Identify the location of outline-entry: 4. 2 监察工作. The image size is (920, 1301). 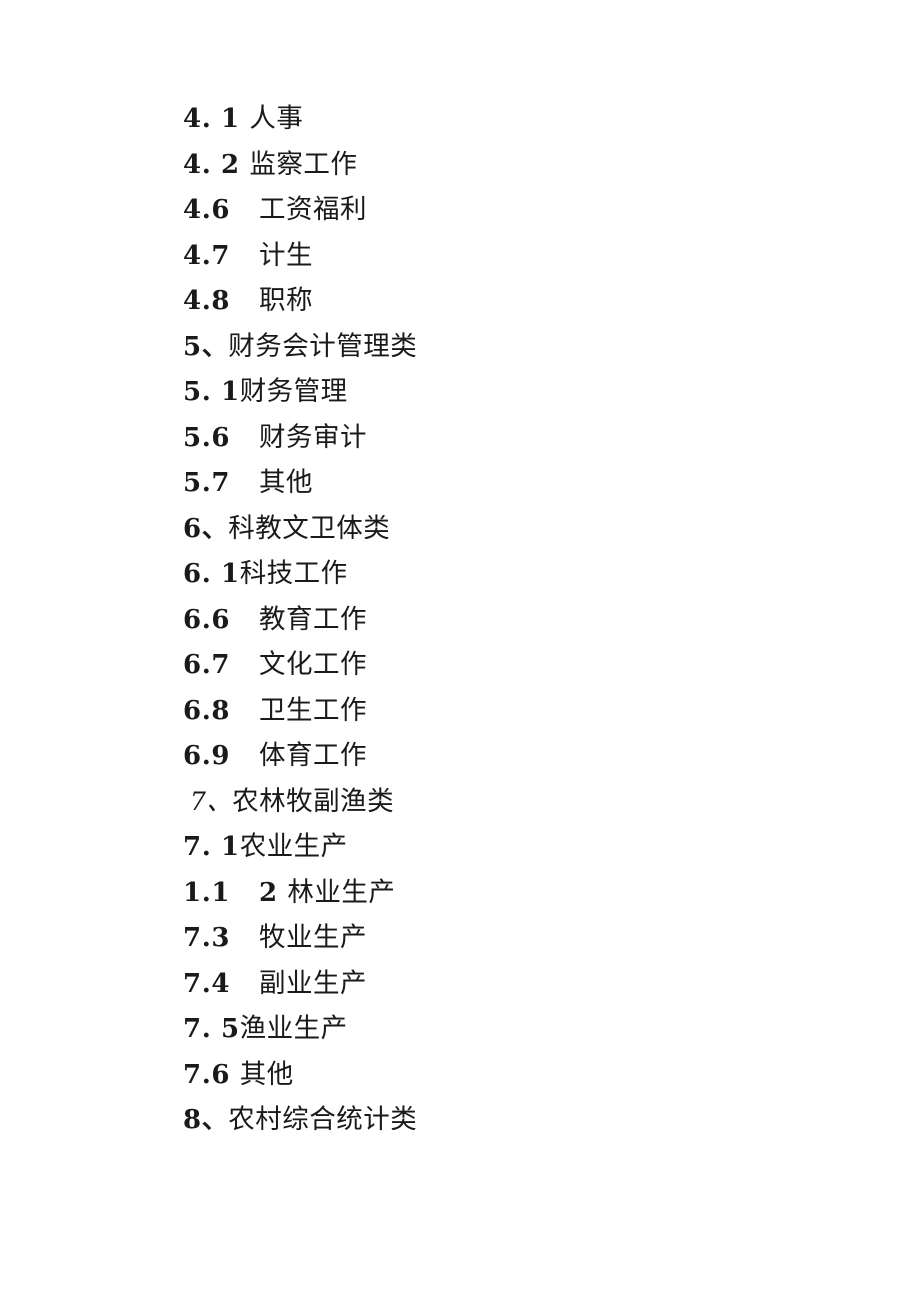
(270, 164).